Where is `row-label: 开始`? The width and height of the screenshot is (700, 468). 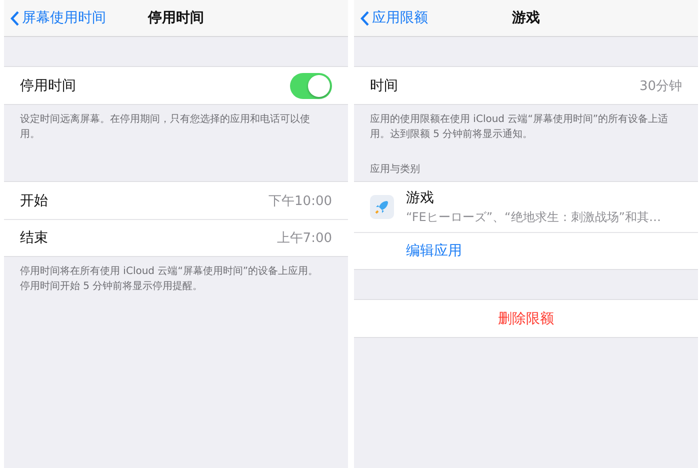 row-label: 开始 is located at coordinates (34, 201).